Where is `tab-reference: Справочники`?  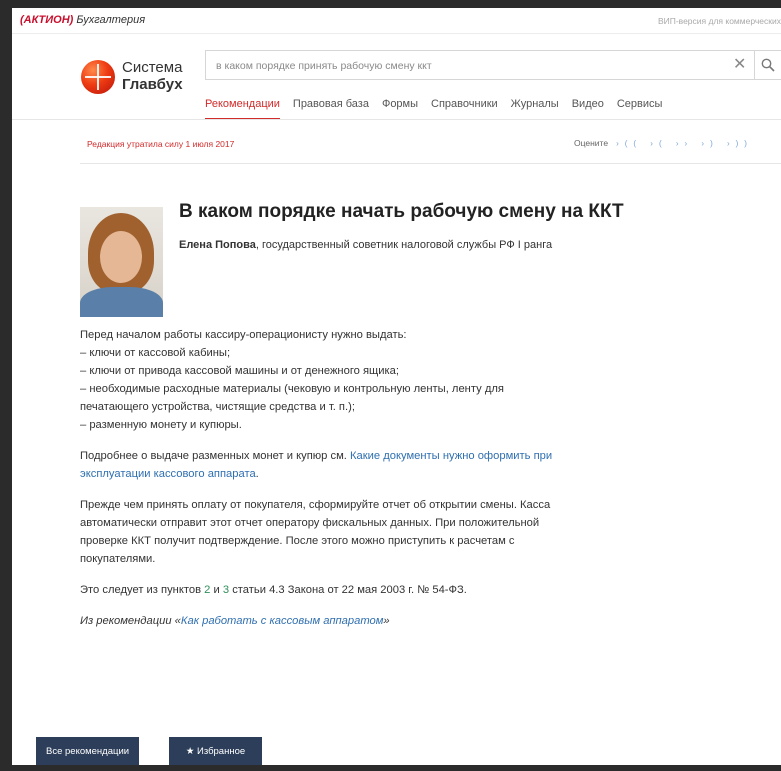
tab-reference: Справочники is located at coordinates (464, 108).